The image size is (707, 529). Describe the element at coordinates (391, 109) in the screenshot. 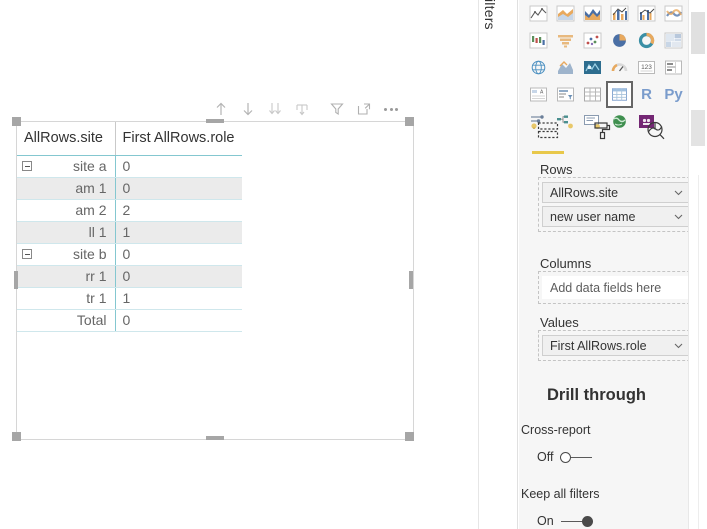

I see `more-options-icon` at that location.